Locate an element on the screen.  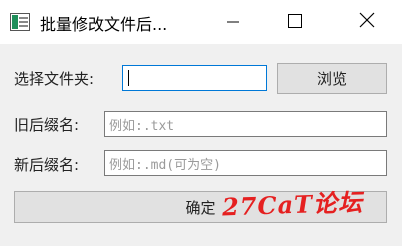
maximize-button is located at coordinates (295, 22).